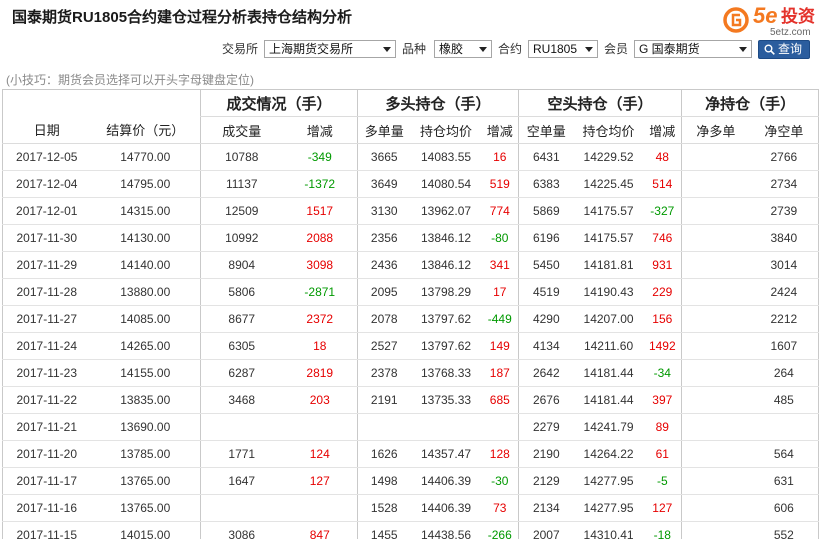 The width and height of the screenshot is (828, 539). Describe the element at coordinates (500, 292) in the screenshot. I see `long-change-cell: 17` at that location.